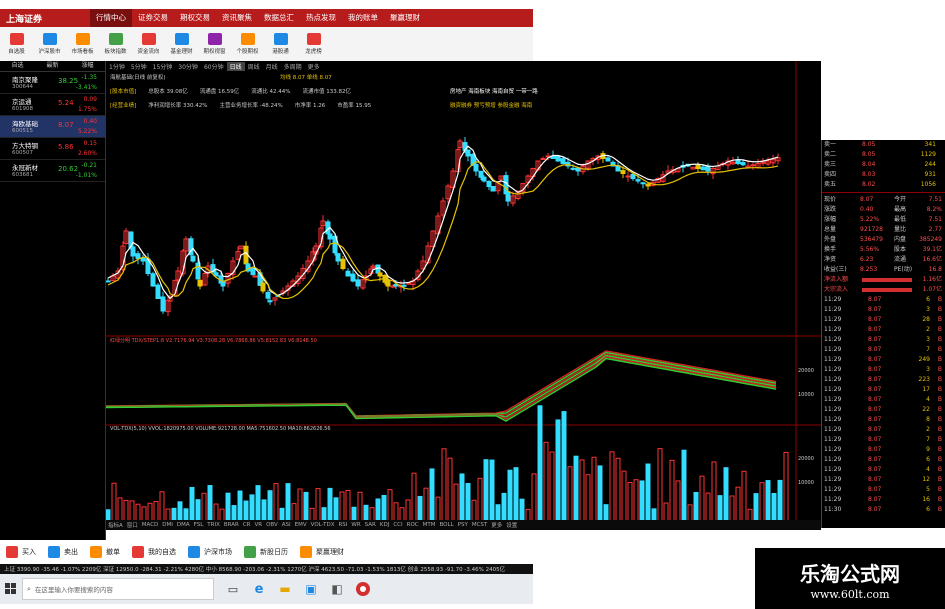 The height and width of the screenshot is (609, 945). Describe the element at coordinates (111, 18) in the screenshot. I see `menu-market: 行情中心` at that location.